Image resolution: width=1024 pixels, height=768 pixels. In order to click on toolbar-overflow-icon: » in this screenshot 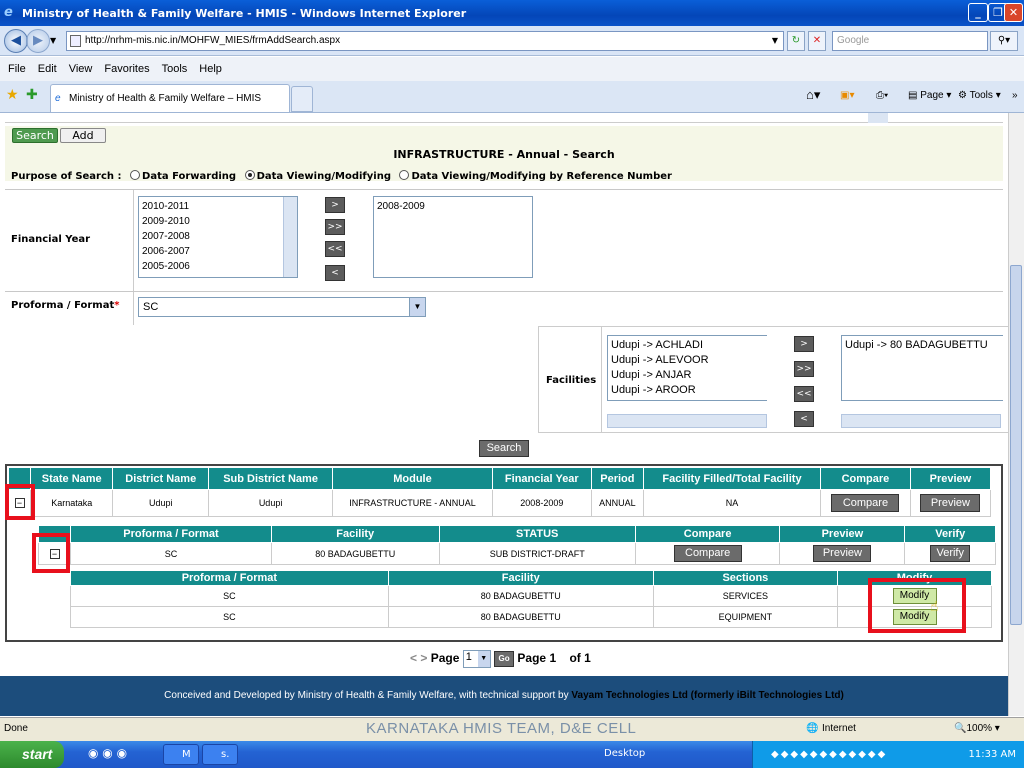, I will do `click(1015, 95)`.